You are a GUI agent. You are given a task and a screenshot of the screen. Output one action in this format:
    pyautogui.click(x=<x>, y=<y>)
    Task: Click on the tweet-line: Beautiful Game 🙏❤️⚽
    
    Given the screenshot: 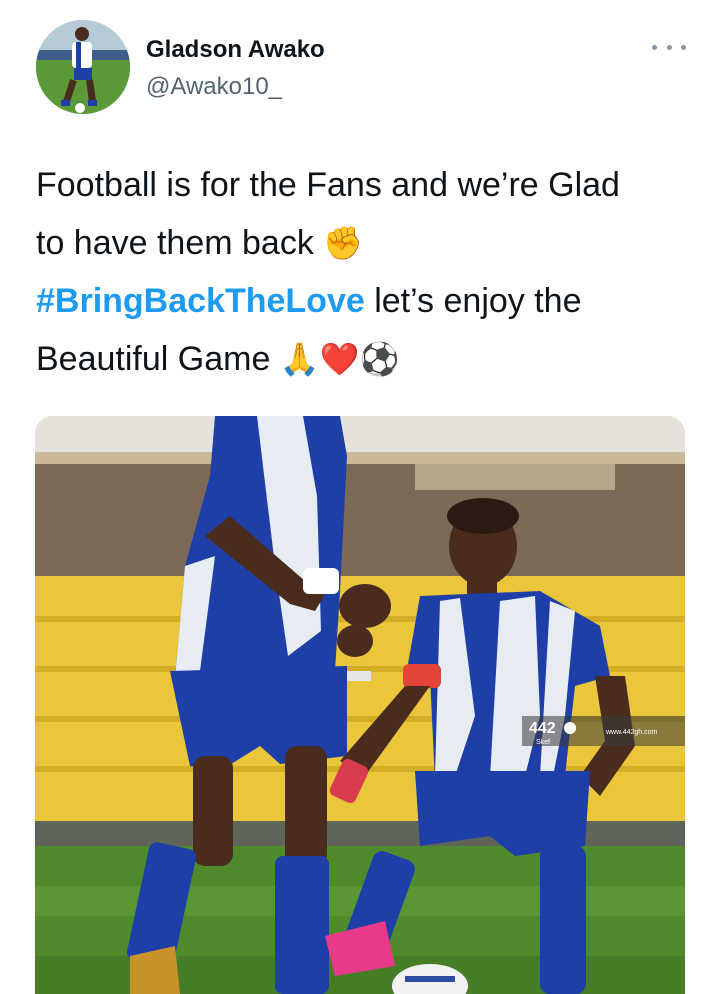 What is the action you would take?
    pyautogui.click(x=366, y=359)
    